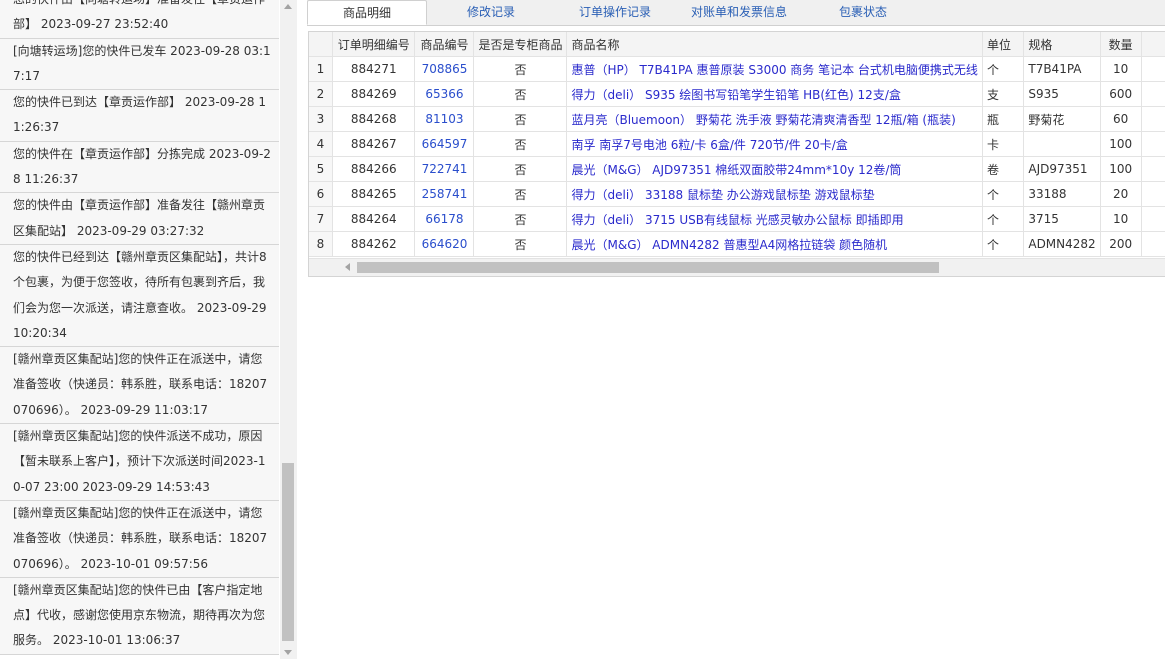  I want to click on header-spec: 规格, so click(1062, 44).